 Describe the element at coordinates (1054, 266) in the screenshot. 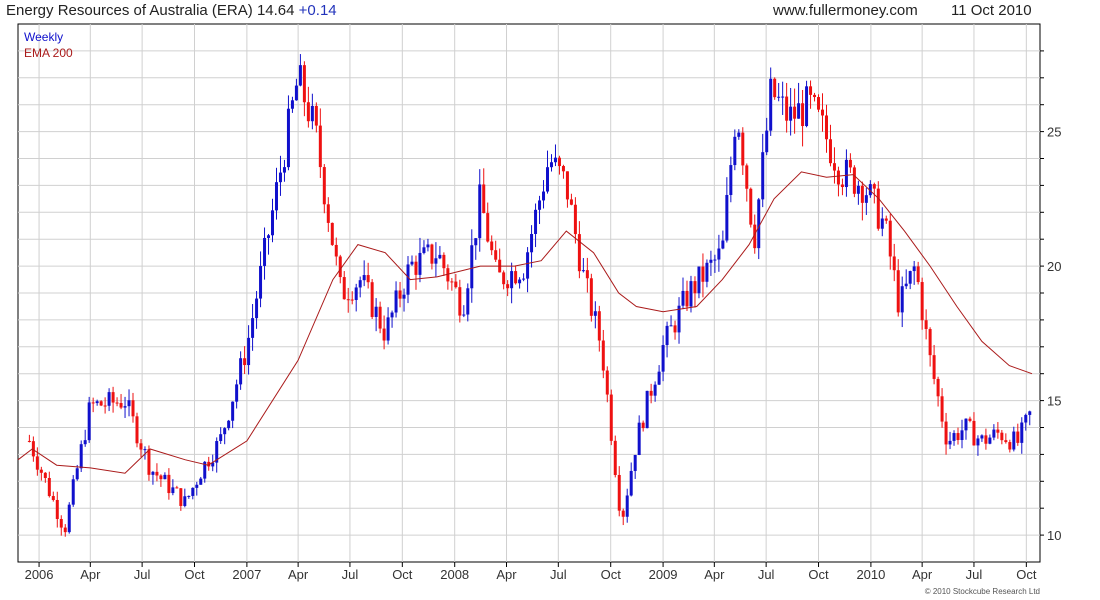

I see `y-tick-label: 20` at that location.